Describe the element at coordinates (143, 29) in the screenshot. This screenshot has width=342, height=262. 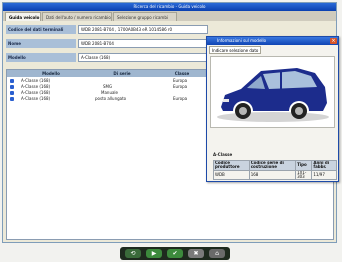
I see `terminal-code-field: WDB 2081-B704 , 1700A0B43 eR 1014586 r0` at that location.